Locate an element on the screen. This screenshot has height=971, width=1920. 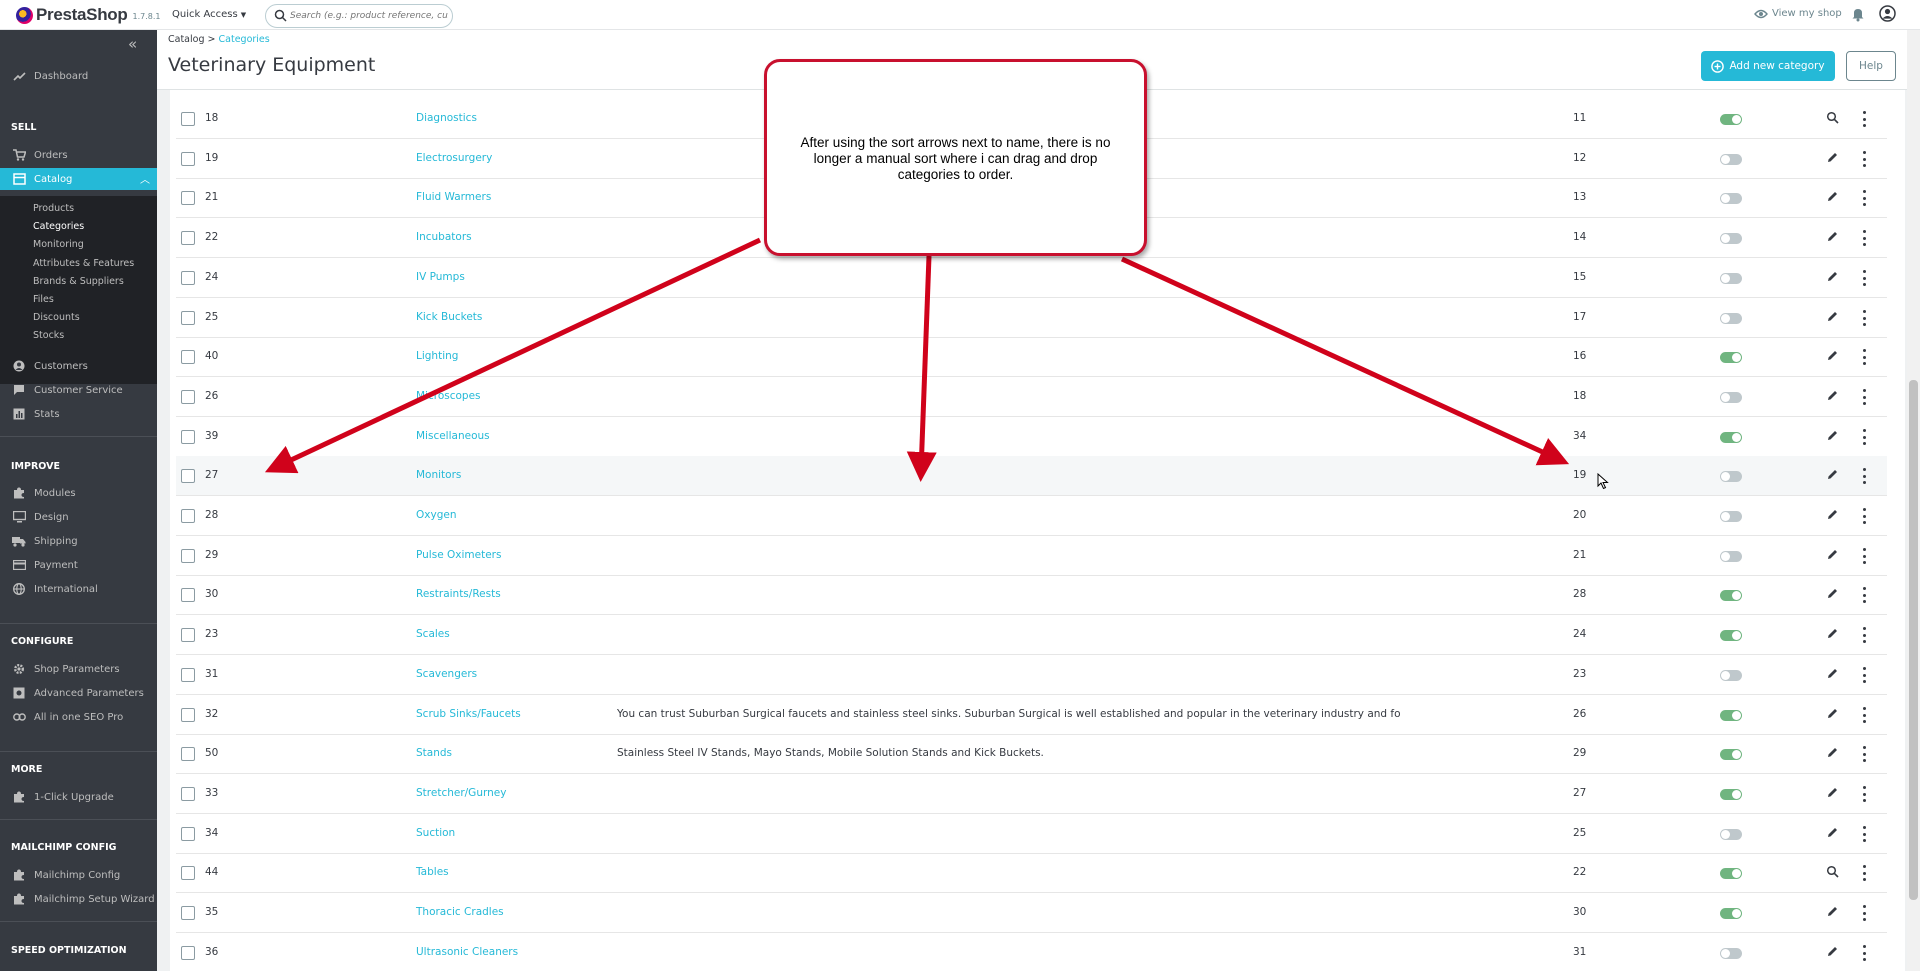
search-input is located at coordinates (369, 16).